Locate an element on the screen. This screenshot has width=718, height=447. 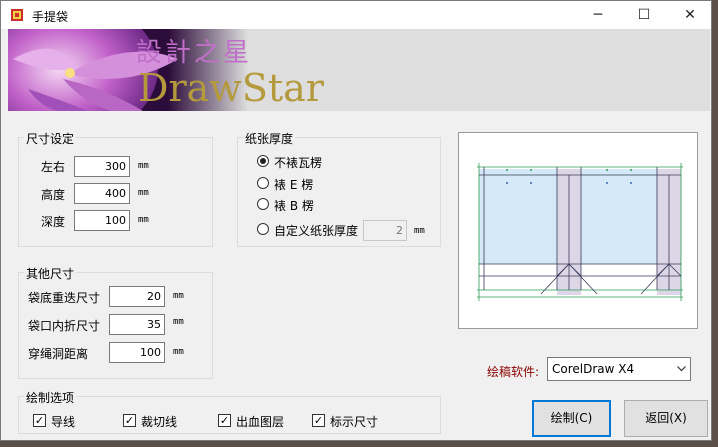
checkbox-guides: ✓ is located at coordinates (39, 420).